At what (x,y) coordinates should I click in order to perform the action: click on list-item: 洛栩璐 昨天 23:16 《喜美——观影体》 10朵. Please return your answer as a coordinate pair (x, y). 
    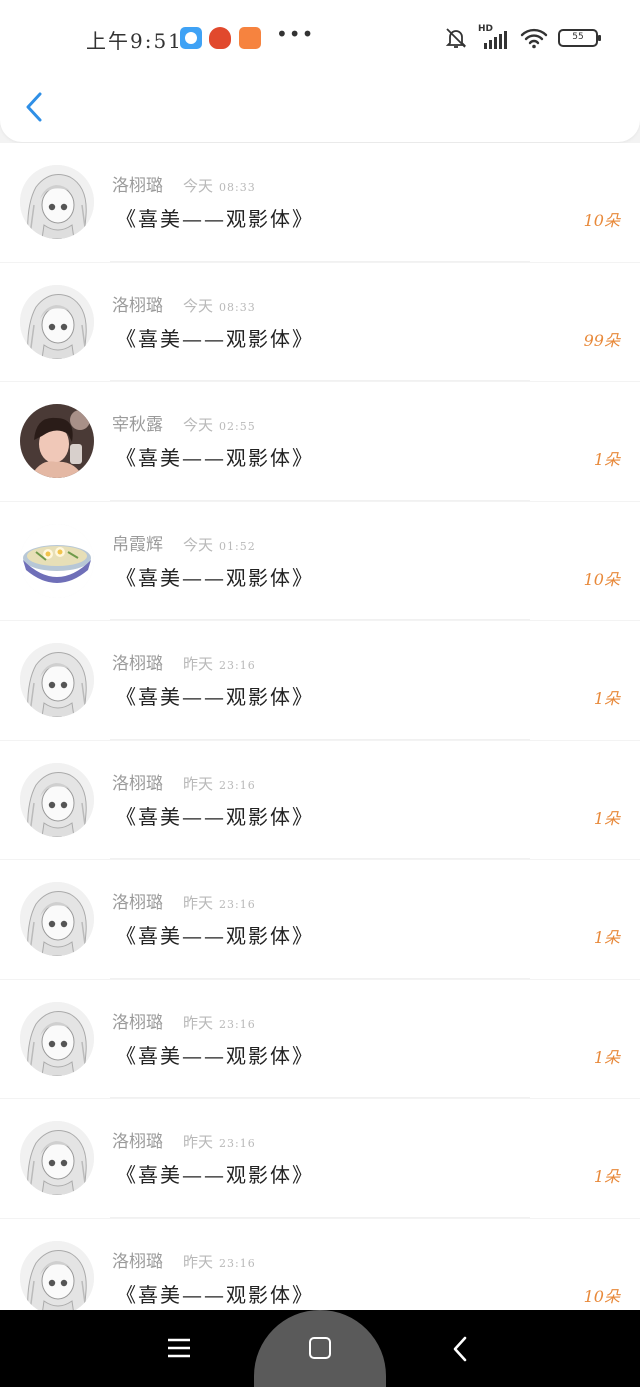
    Looking at the image, I should click on (320, 1264).